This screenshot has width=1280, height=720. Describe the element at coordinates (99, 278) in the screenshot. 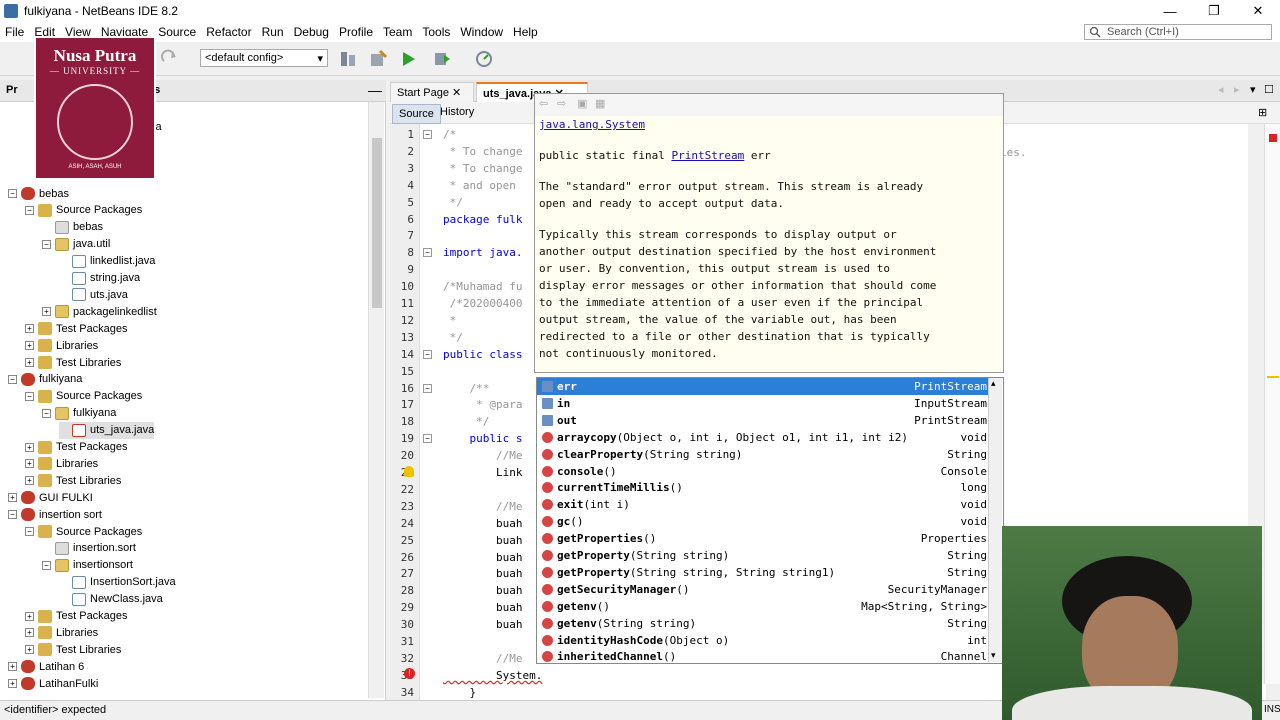

I see `tree-item: string.java` at that location.